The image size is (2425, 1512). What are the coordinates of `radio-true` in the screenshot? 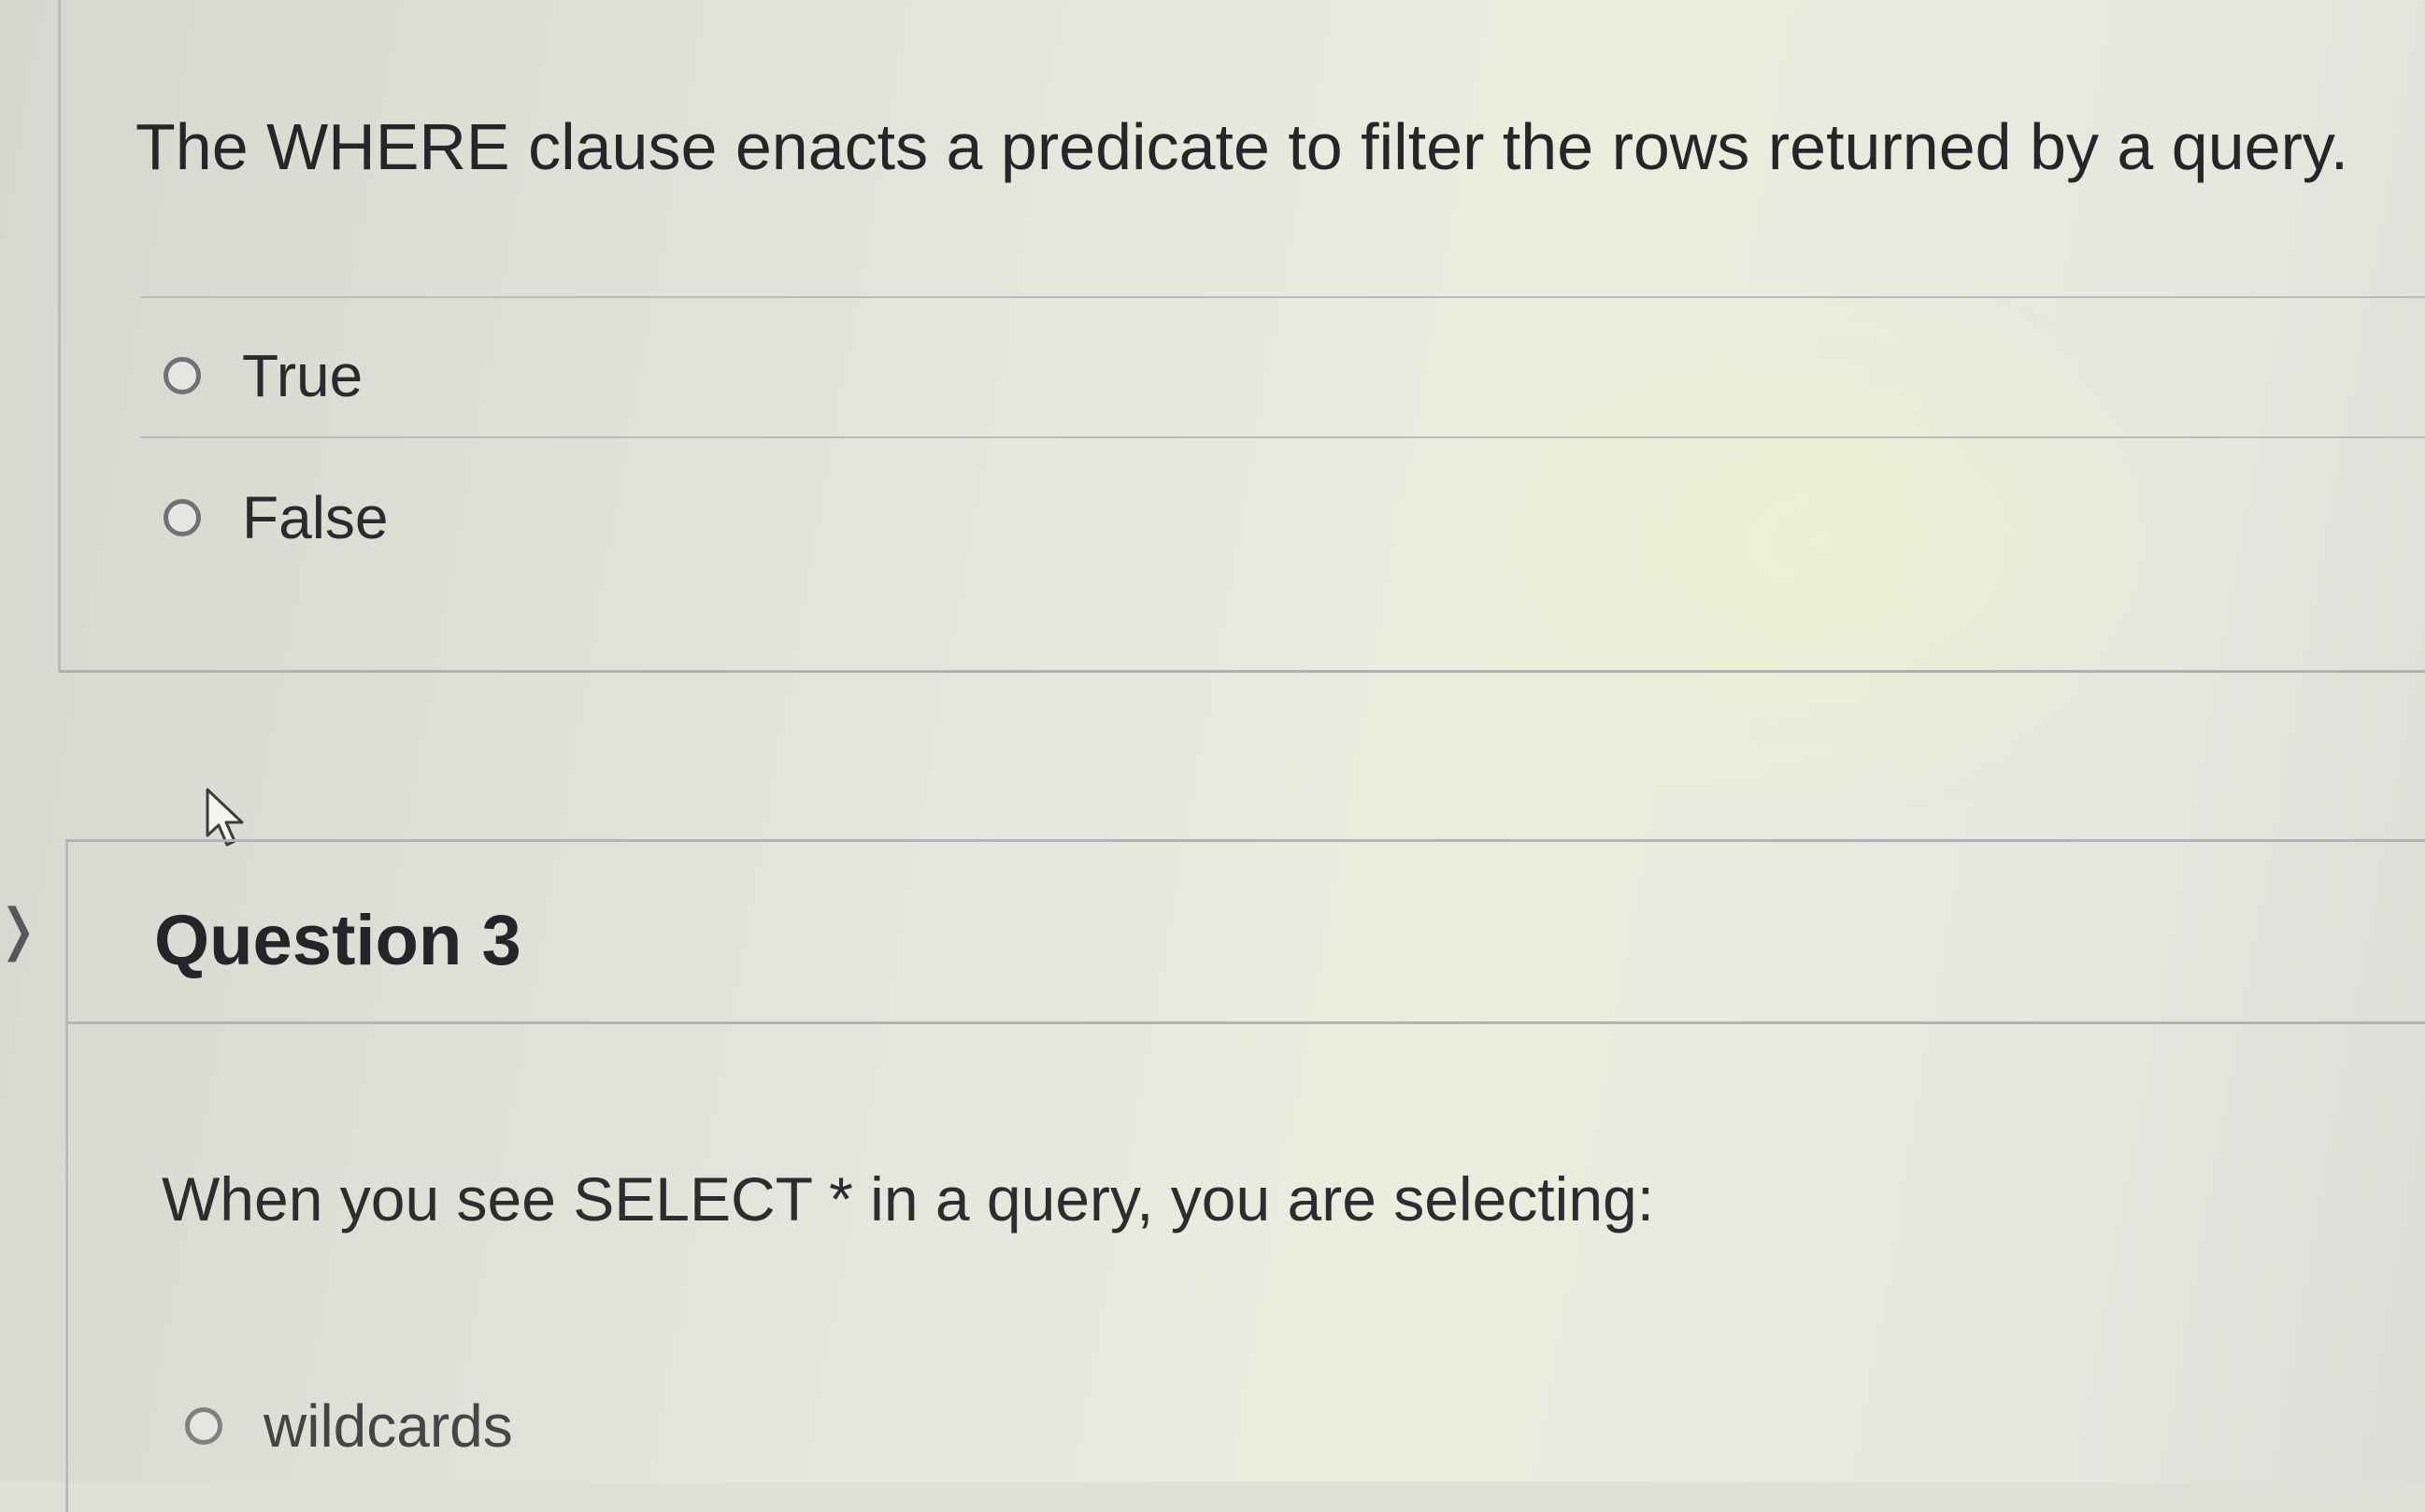 It's located at (182, 375).